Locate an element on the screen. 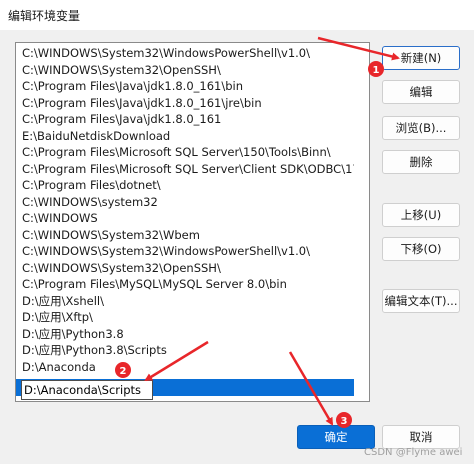 This screenshot has width=474, height=464. cancel-button: 取消 is located at coordinates (421, 437).